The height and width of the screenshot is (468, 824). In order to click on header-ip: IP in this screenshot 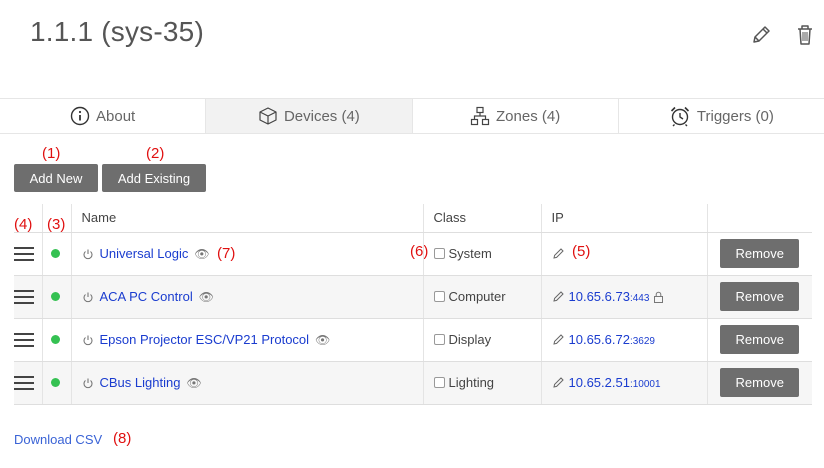, I will do `click(623, 218)`.